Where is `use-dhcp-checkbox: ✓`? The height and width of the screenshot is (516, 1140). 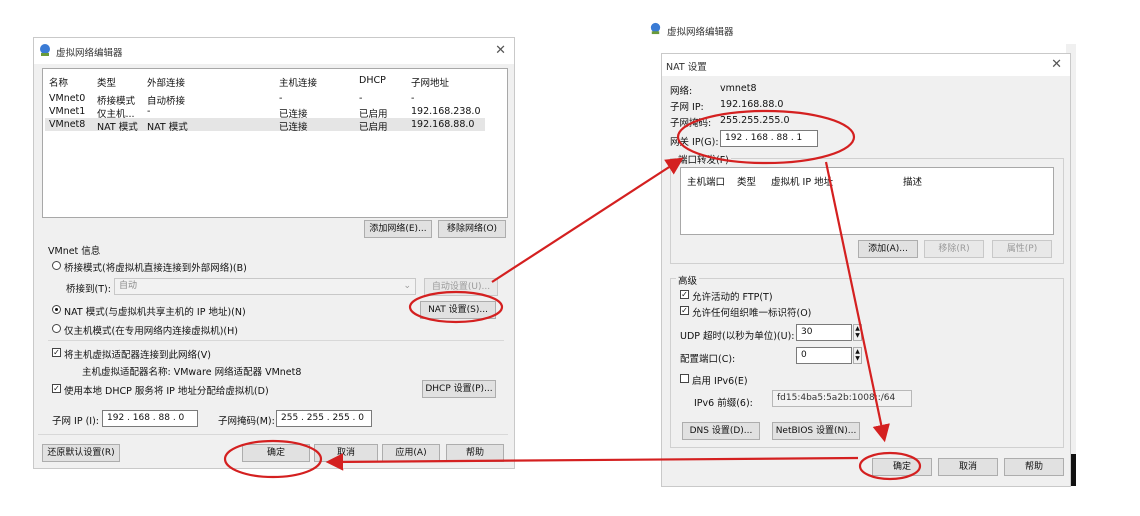
use-dhcp-checkbox: ✓ is located at coordinates (56, 388).